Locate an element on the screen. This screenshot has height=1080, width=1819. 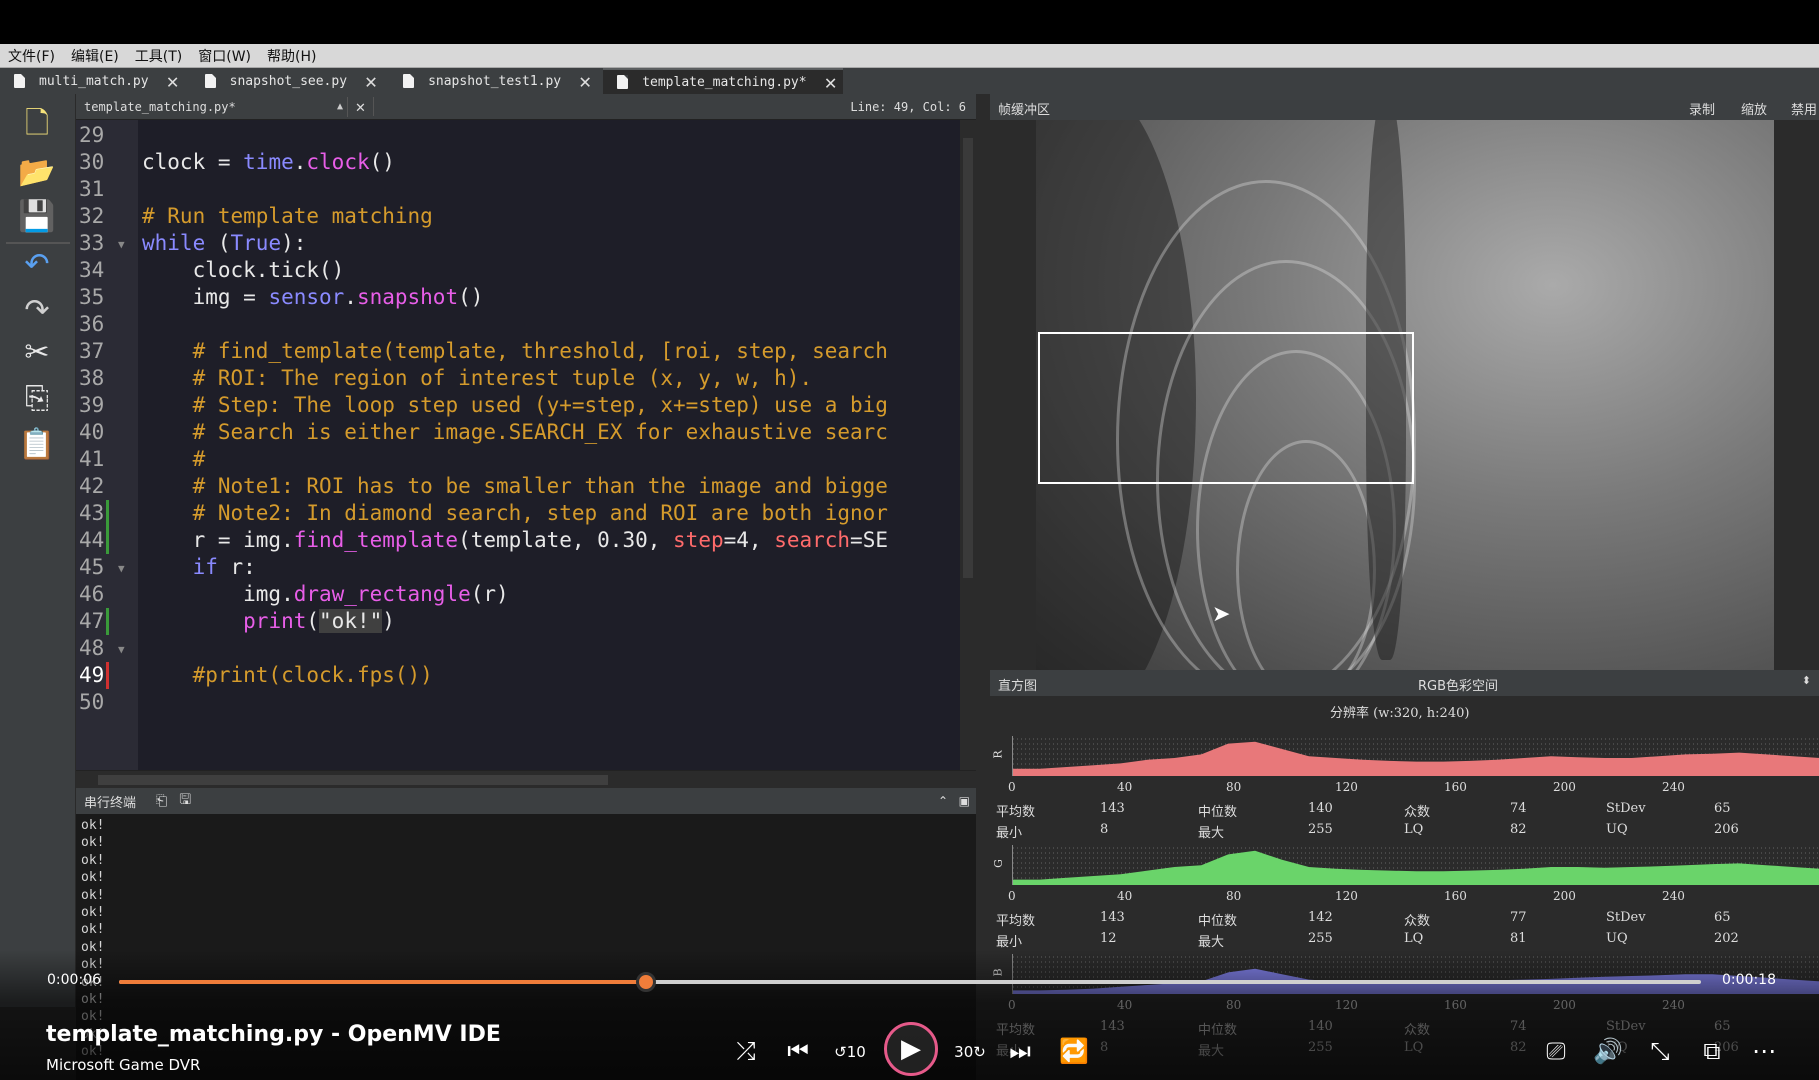
skip-forward-button: 30↻ is located at coordinates (970, 1052).